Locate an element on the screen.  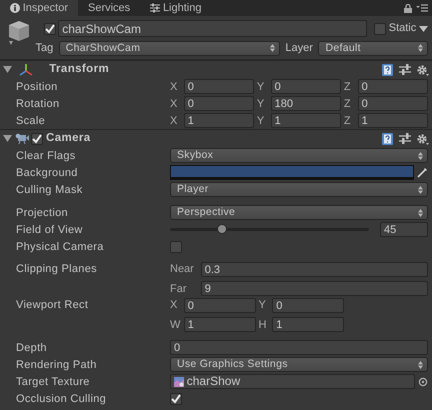
number-field: 9 is located at coordinates (314, 288).